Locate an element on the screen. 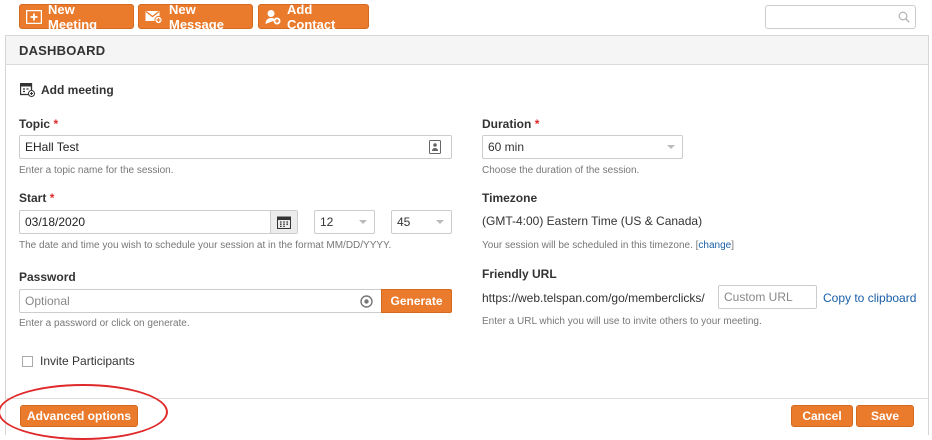  start-date-field is located at coordinates (158, 222).